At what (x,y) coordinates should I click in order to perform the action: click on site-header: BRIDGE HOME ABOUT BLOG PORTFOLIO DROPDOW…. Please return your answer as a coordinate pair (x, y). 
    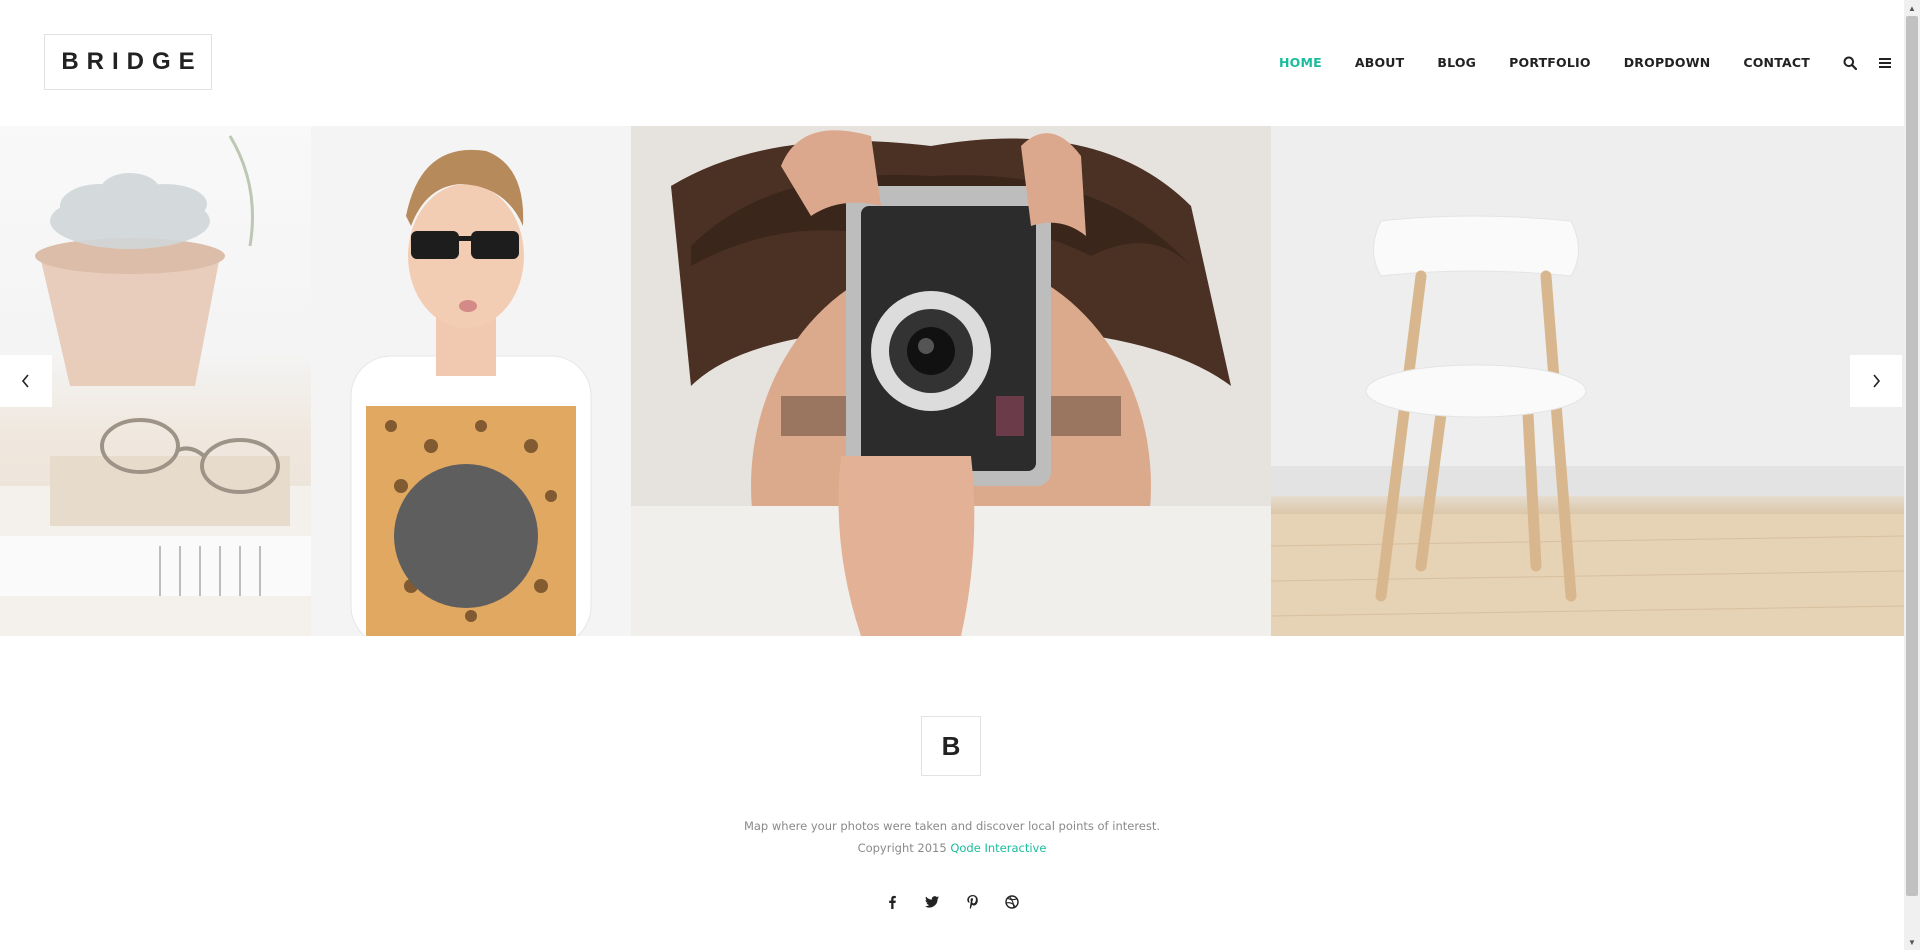
    Looking at the image, I should click on (952, 63).